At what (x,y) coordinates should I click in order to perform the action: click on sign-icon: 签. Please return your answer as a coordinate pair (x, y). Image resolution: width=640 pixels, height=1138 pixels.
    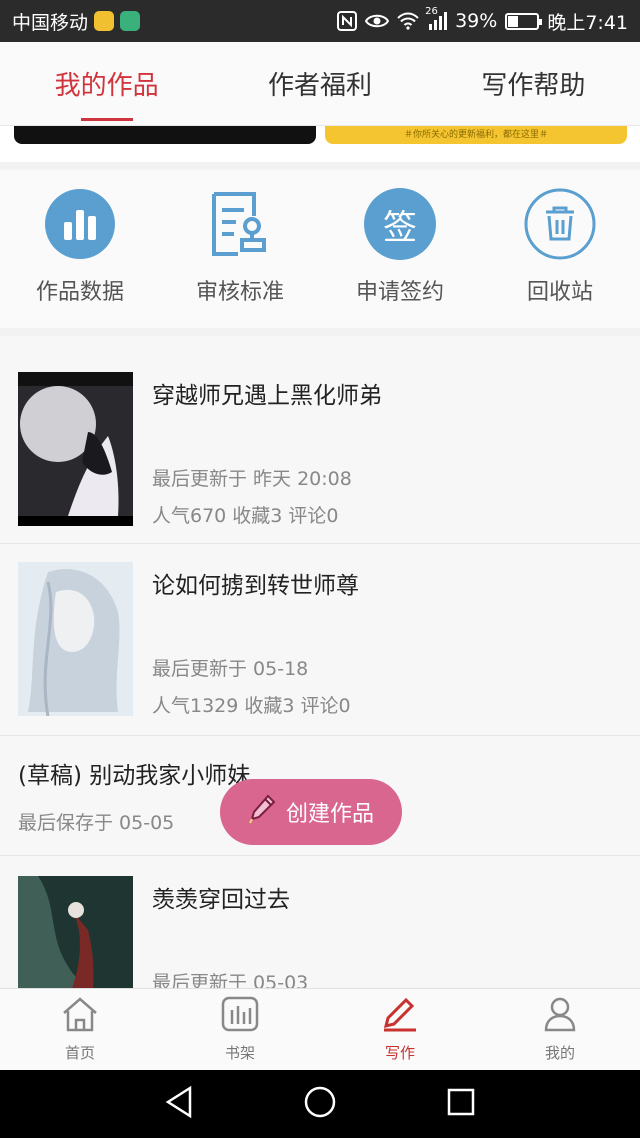
    Looking at the image, I should click on (400, 224).